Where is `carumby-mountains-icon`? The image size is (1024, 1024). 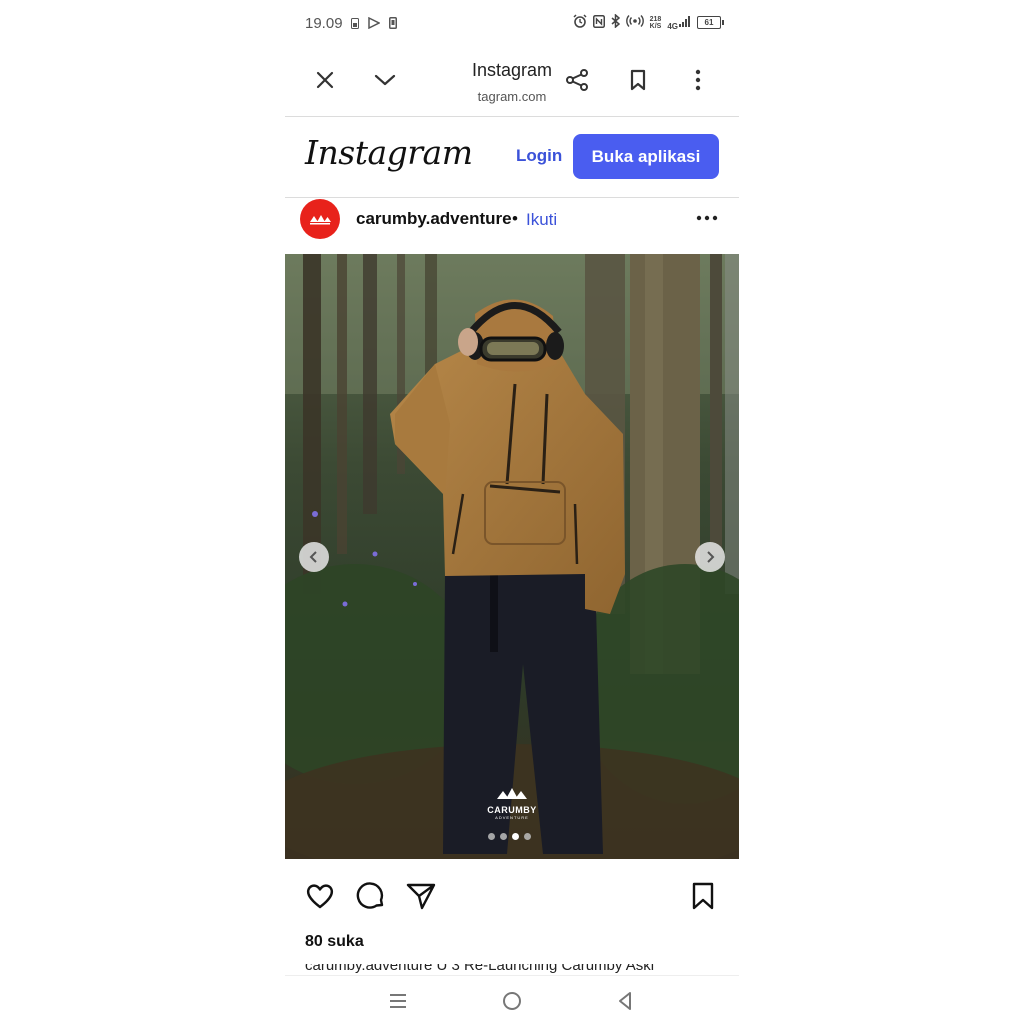 carumby-mountains-icon is located at coordinates (512, 793).